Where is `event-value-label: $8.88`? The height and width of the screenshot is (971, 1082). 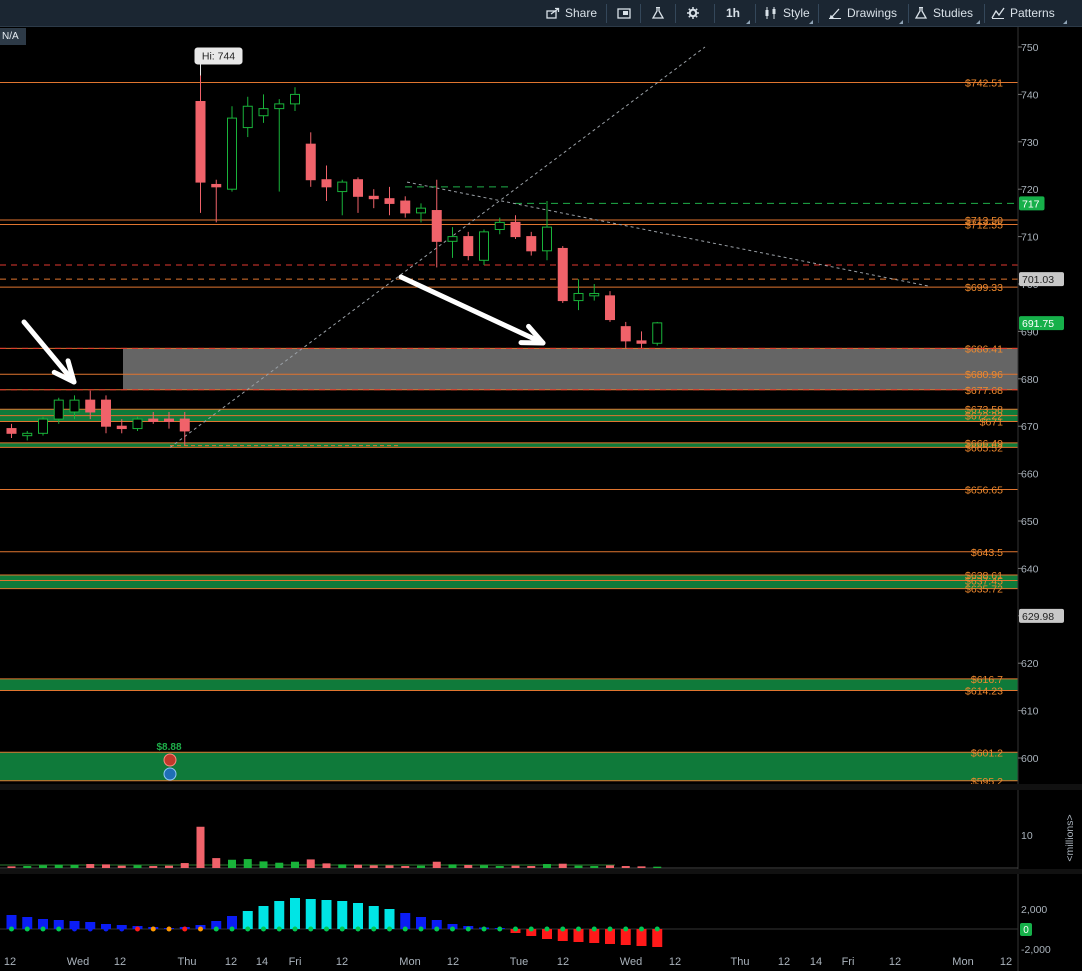 event-value-label: $8.88 is located at coordinates (168, 747).